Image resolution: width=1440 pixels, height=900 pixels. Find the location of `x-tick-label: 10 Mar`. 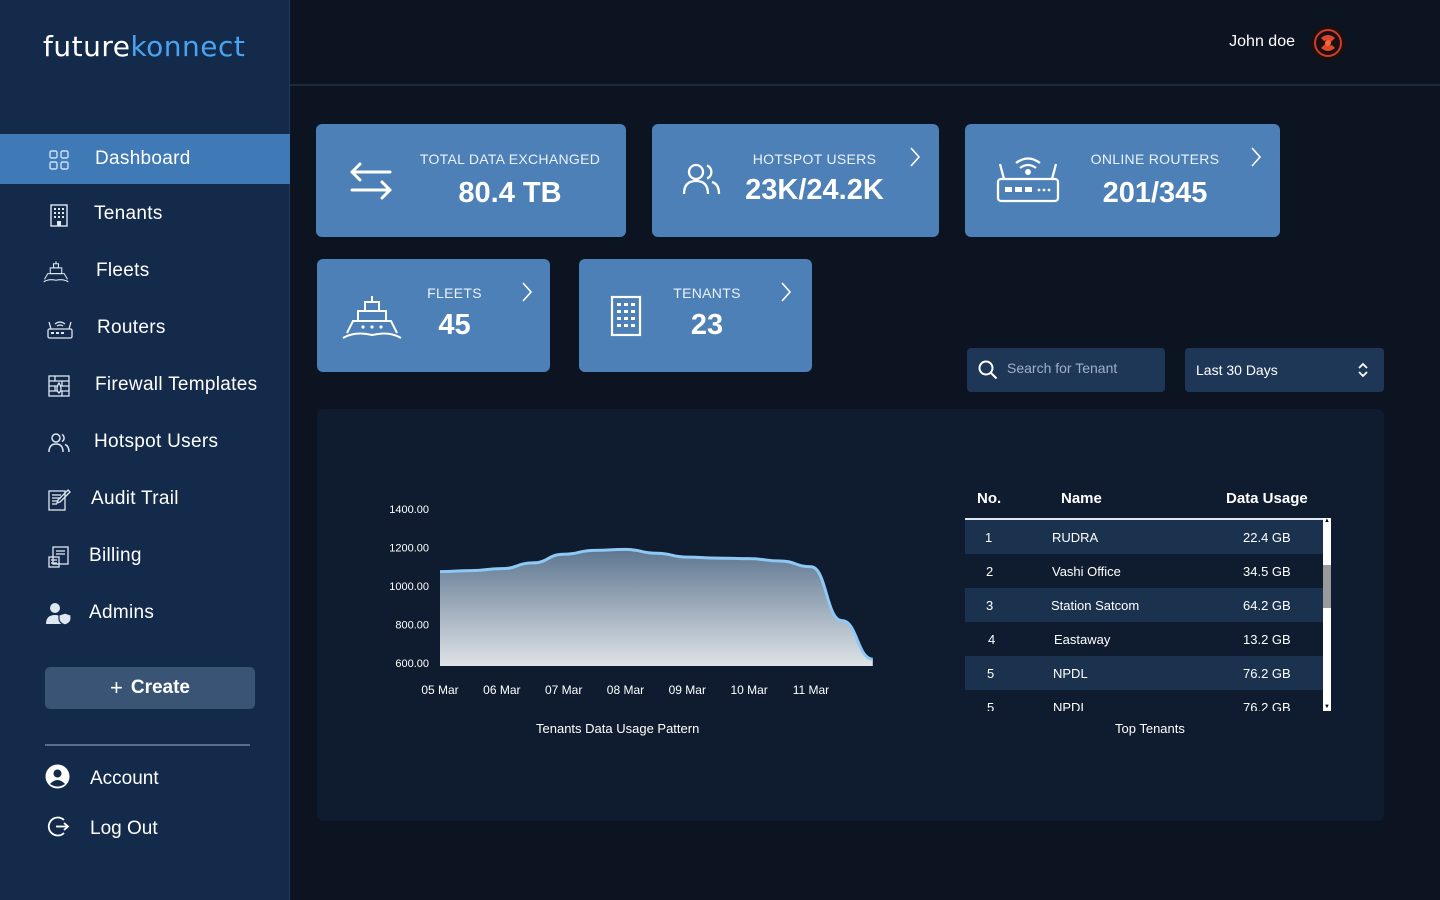

x-tick-label: 10 Mar is located at coordinates (748, 690).